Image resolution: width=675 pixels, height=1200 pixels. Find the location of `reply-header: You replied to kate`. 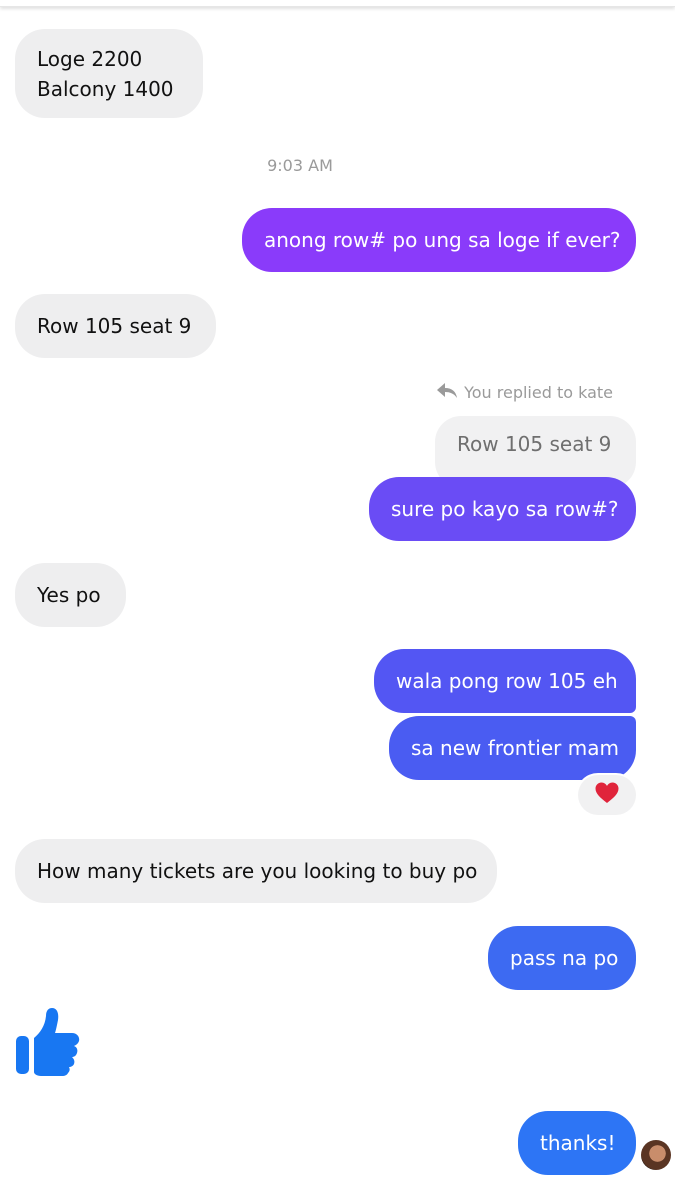

reply-header: You replied to kate is located at coordinates (524, 392).